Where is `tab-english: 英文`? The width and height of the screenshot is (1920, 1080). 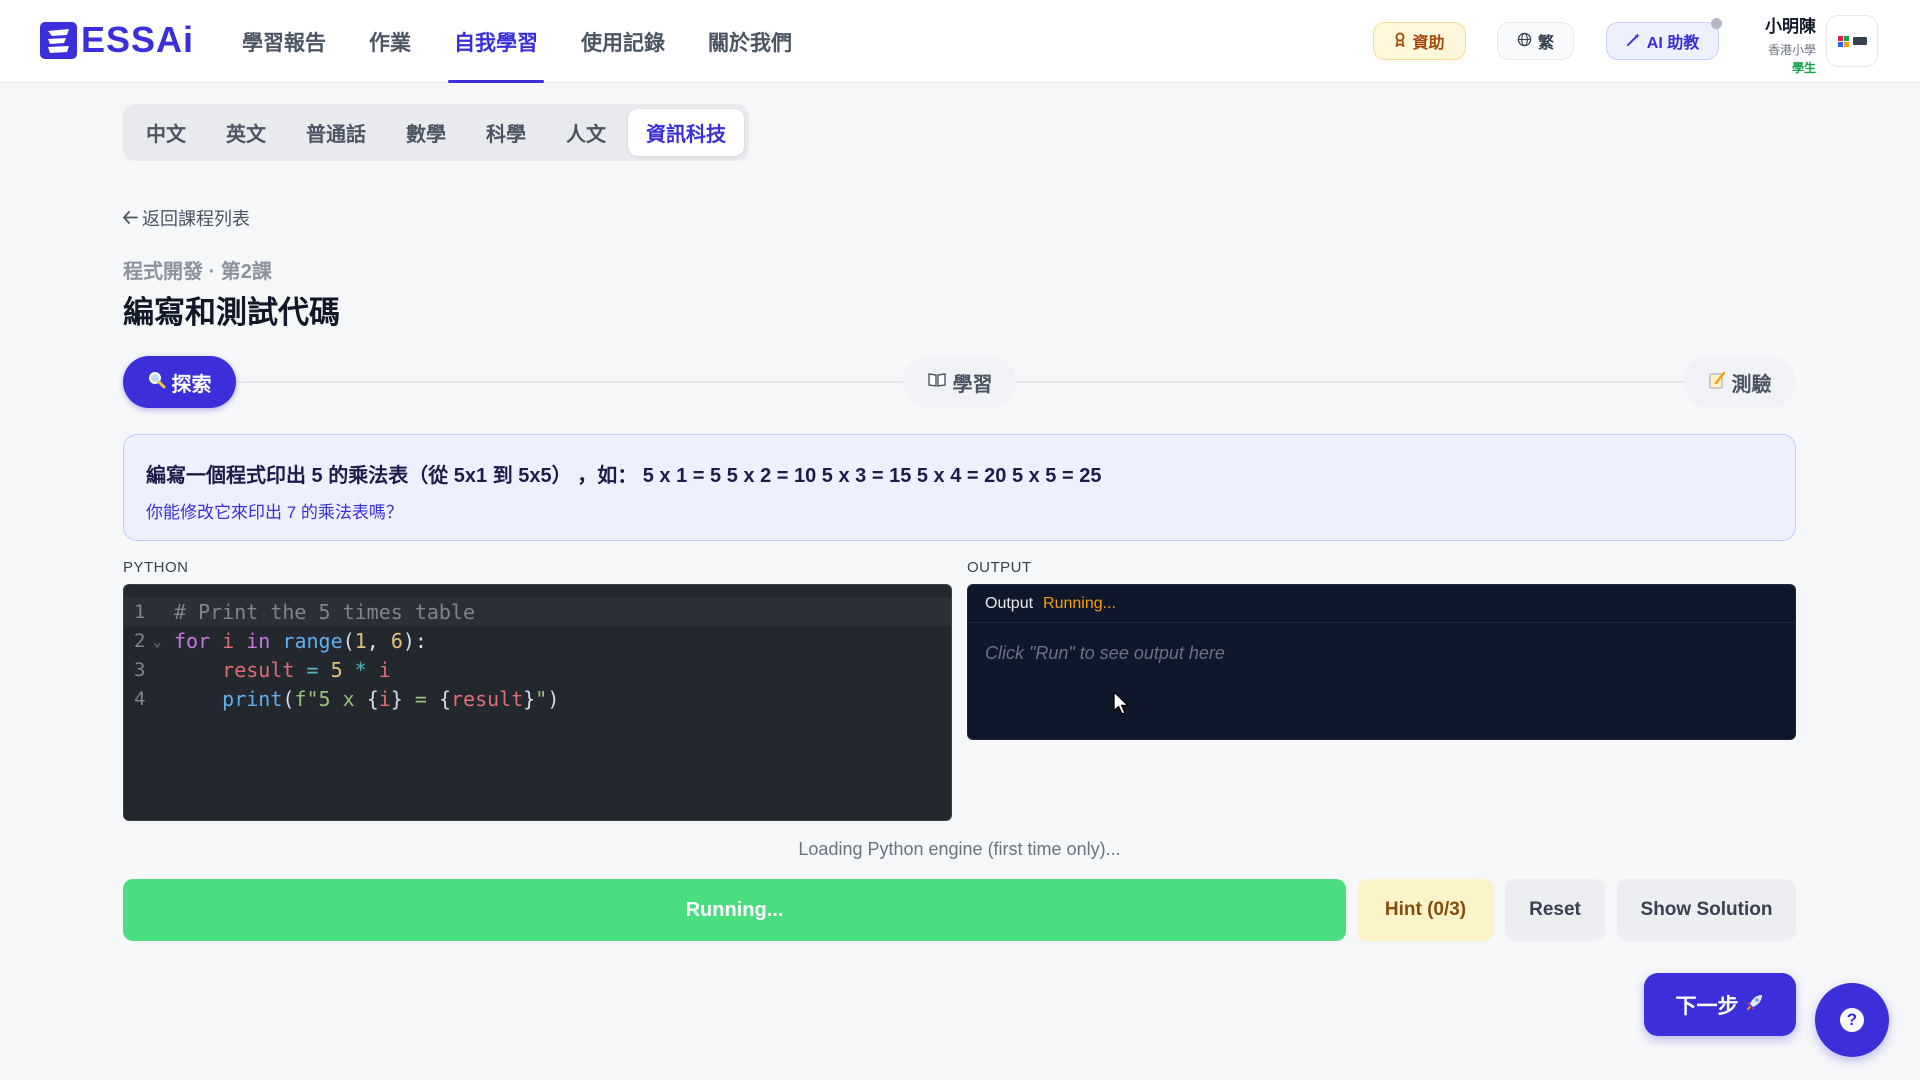
tab-english: 英文 is located at coordinates (246, 132).